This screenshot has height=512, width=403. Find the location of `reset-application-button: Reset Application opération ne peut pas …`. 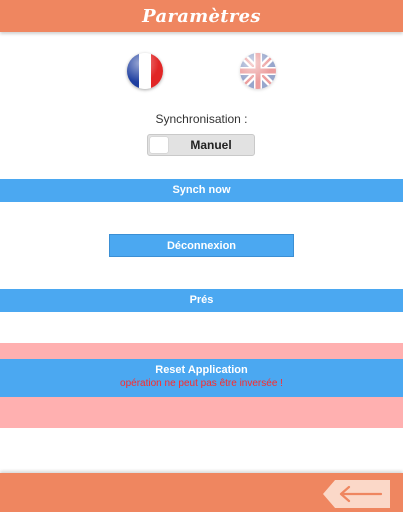

reset-application-button: Reset Application opération ne peut pas … is located at coordinates (201, 378).